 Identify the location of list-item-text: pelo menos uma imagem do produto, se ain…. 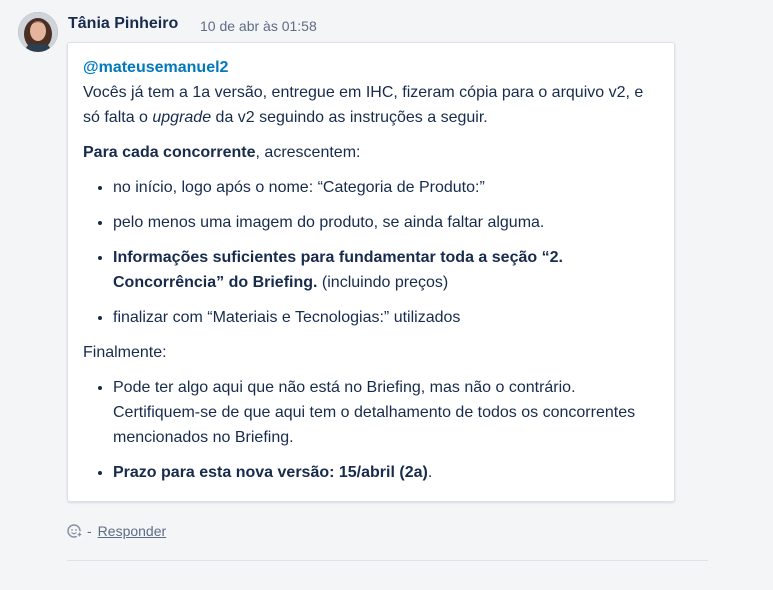
(329, 222).